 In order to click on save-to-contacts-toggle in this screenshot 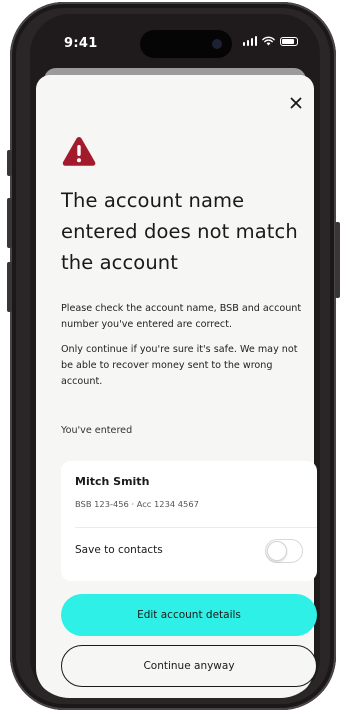, I will do `click(284, 551)`.